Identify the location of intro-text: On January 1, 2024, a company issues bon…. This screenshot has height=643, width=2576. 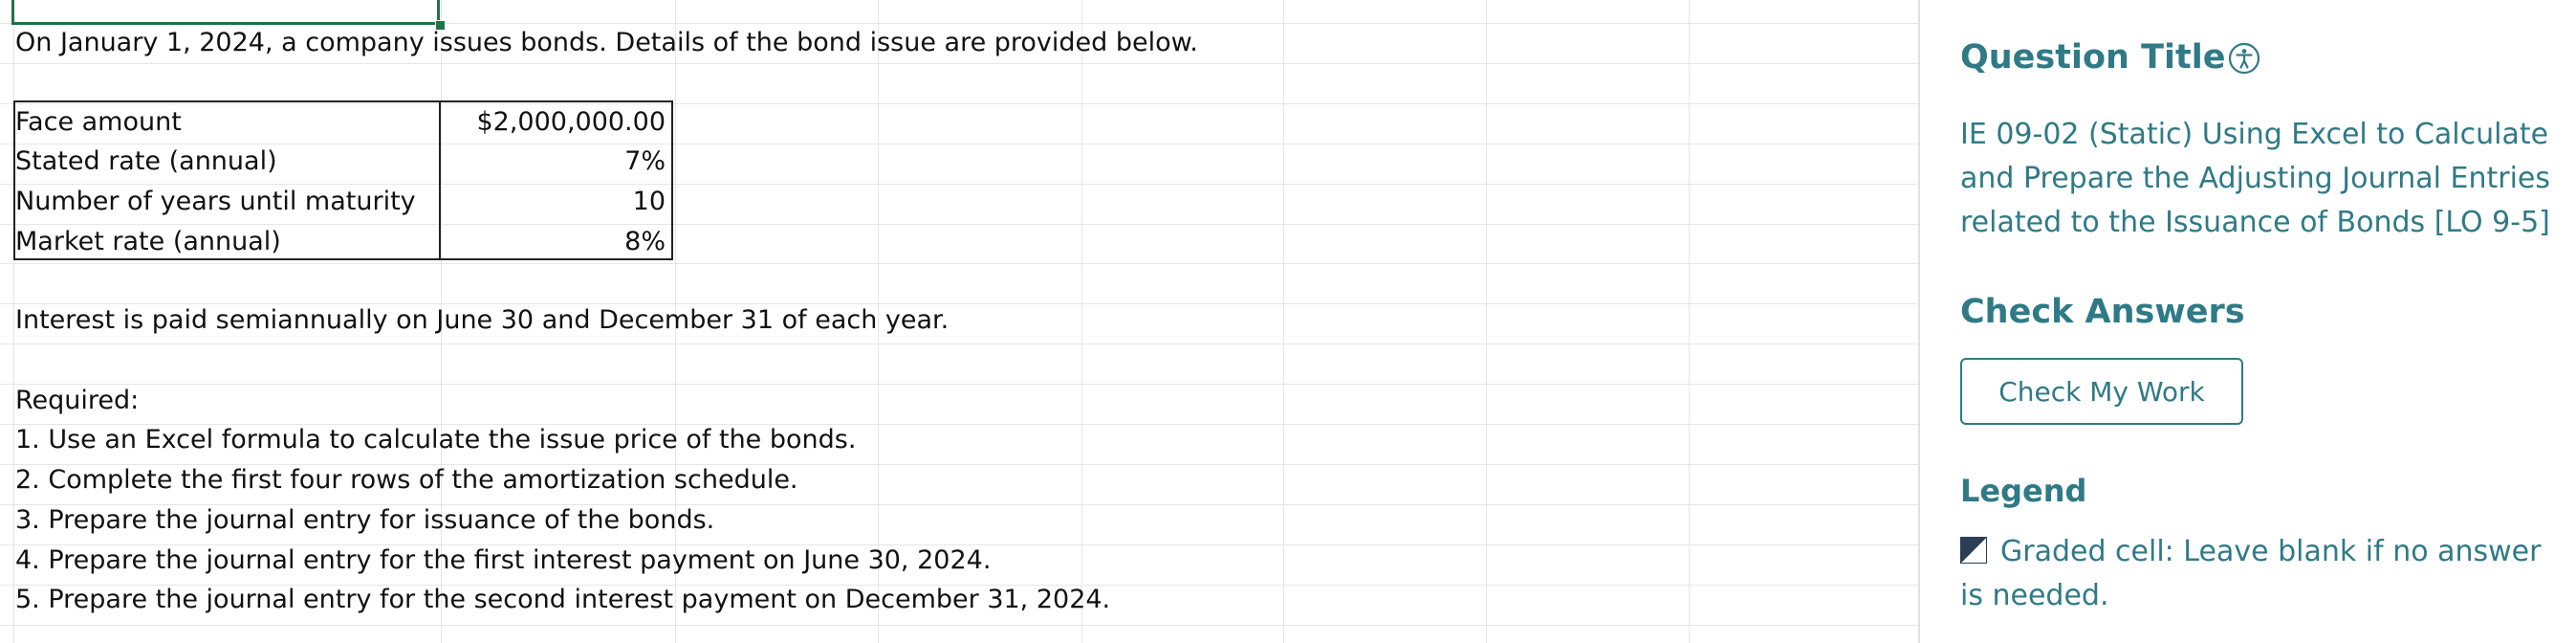
(606, 42).